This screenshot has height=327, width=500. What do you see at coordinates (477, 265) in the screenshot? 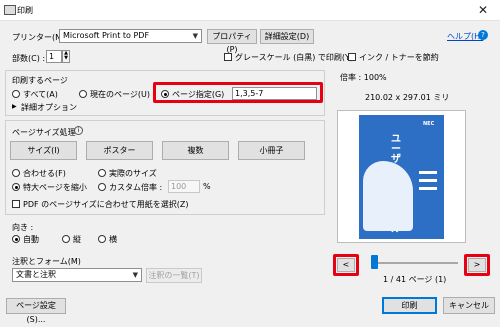
I see `next-page-button: >` at bounding box center [477, 265].